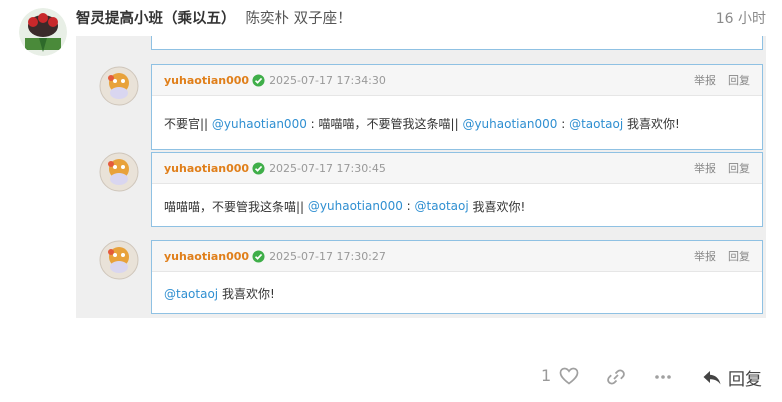 This screenshot has height=402, width=782. I want to click on group-name: 智灵提高小班（乘以五）, so click(156, 17).